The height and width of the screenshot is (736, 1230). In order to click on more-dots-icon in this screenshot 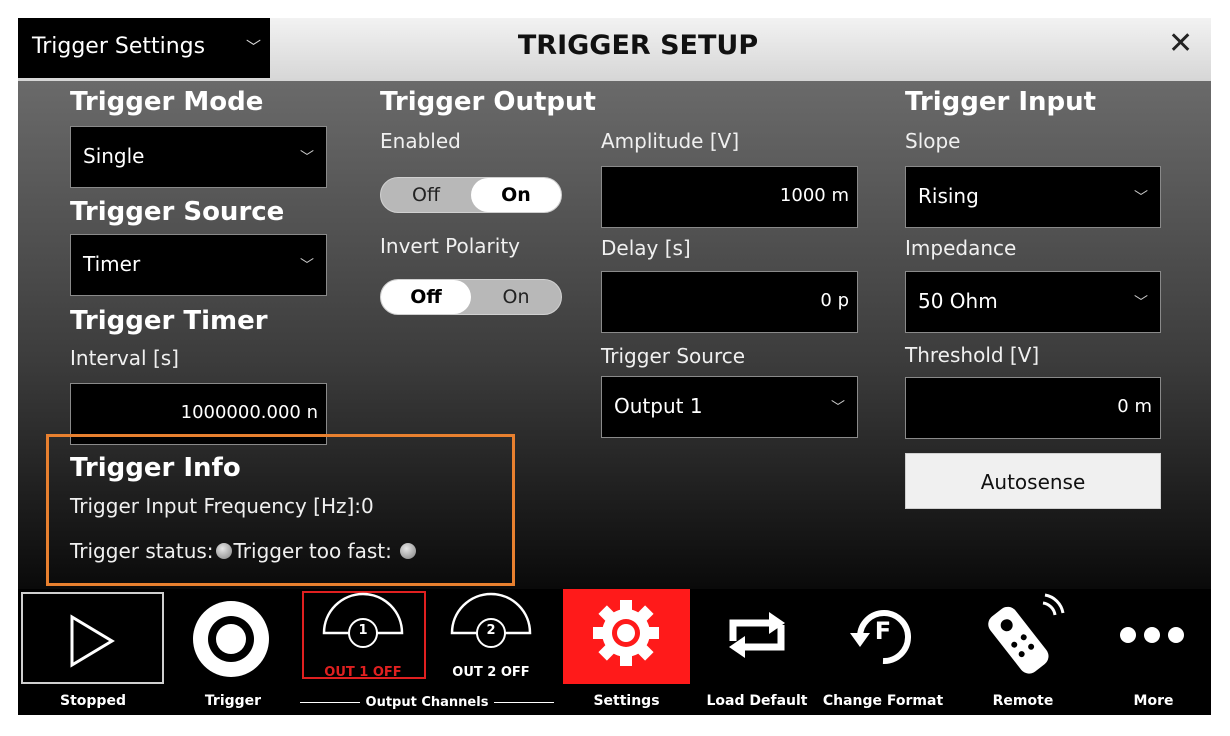, I will do `click(1152, 635)`.